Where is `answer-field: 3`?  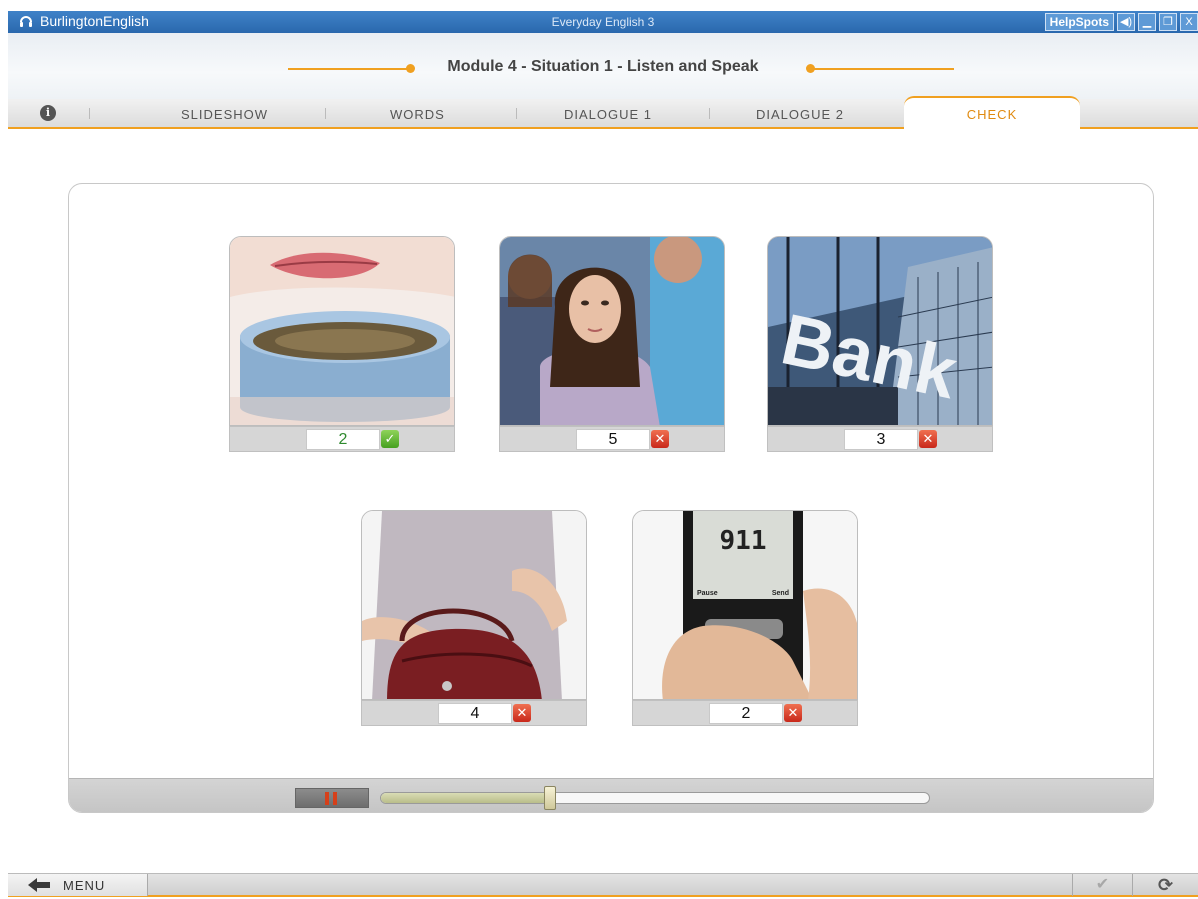 answer-field: 3 is located at coordinates (881, 439).